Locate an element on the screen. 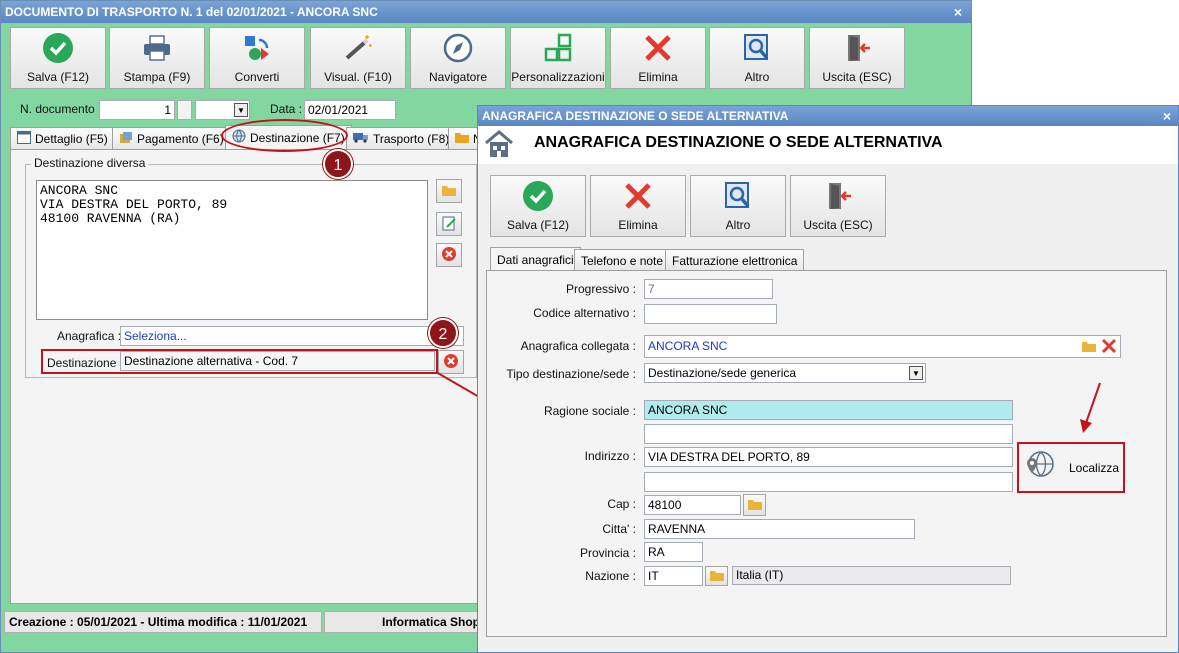  dialog-delete-button: Elimina is located at coordinates (638, 206).